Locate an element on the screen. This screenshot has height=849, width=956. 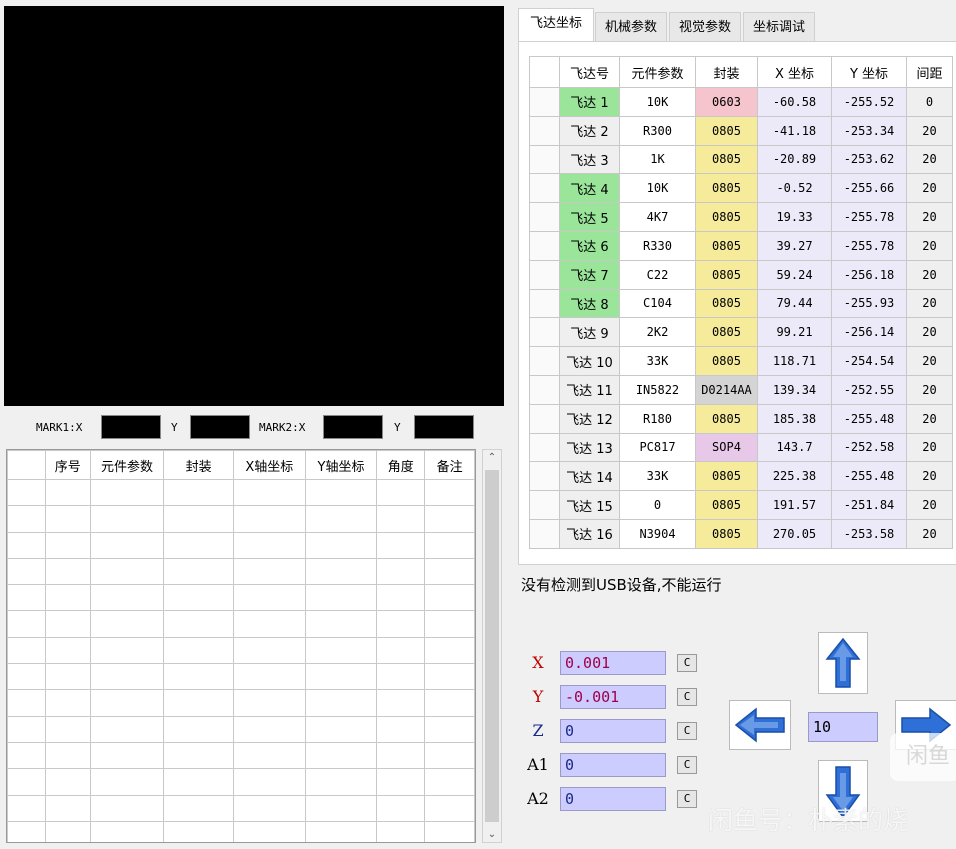
feeder-y-cell: -252.58 is located at coordinates (869, 447).